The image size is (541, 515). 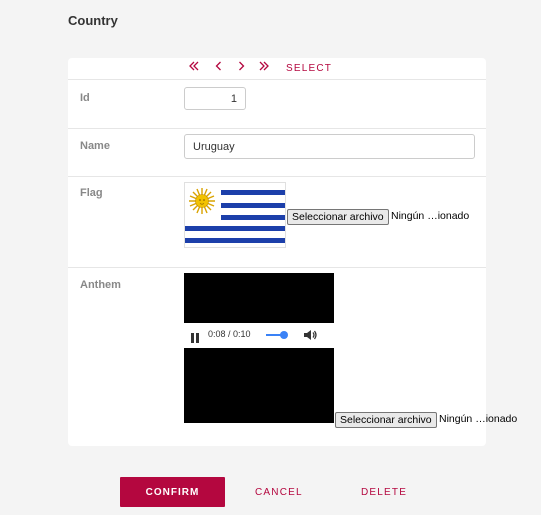 I want to click on flag-row: Flag Seleccionar archivo Ningún …ionado, so click(x=277, y=222).